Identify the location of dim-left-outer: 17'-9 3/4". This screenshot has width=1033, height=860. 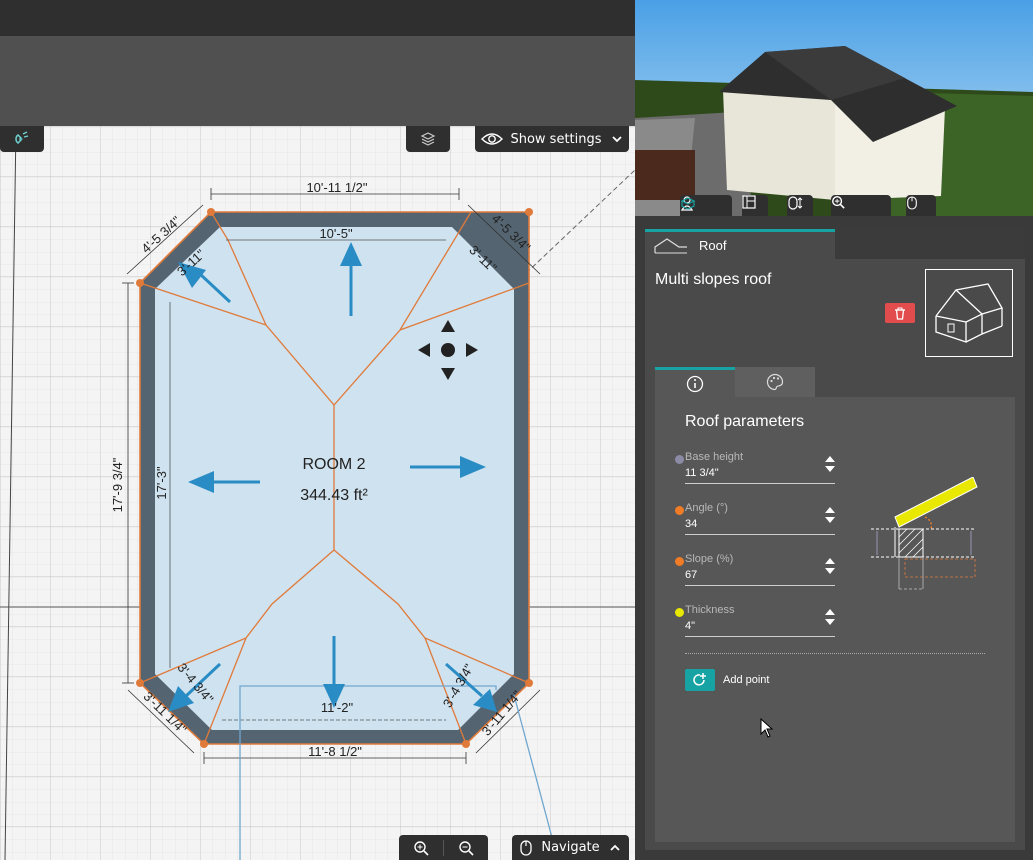
(117, 484).